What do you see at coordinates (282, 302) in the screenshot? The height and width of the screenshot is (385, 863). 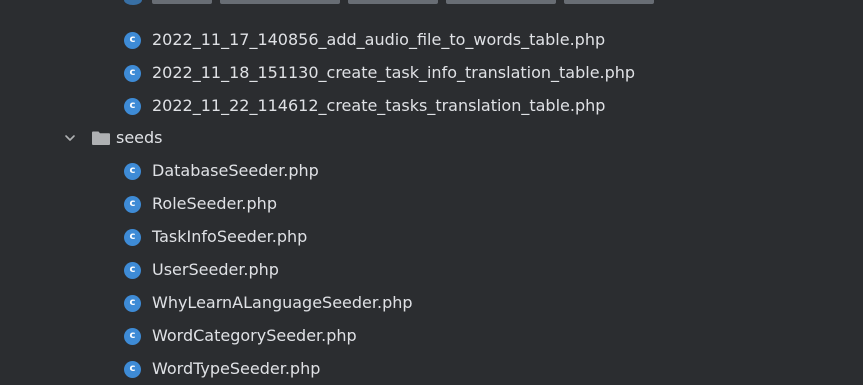 I see `file-name: WhyLearnALanguageSeeder.php` at bounding box center [282, 302].